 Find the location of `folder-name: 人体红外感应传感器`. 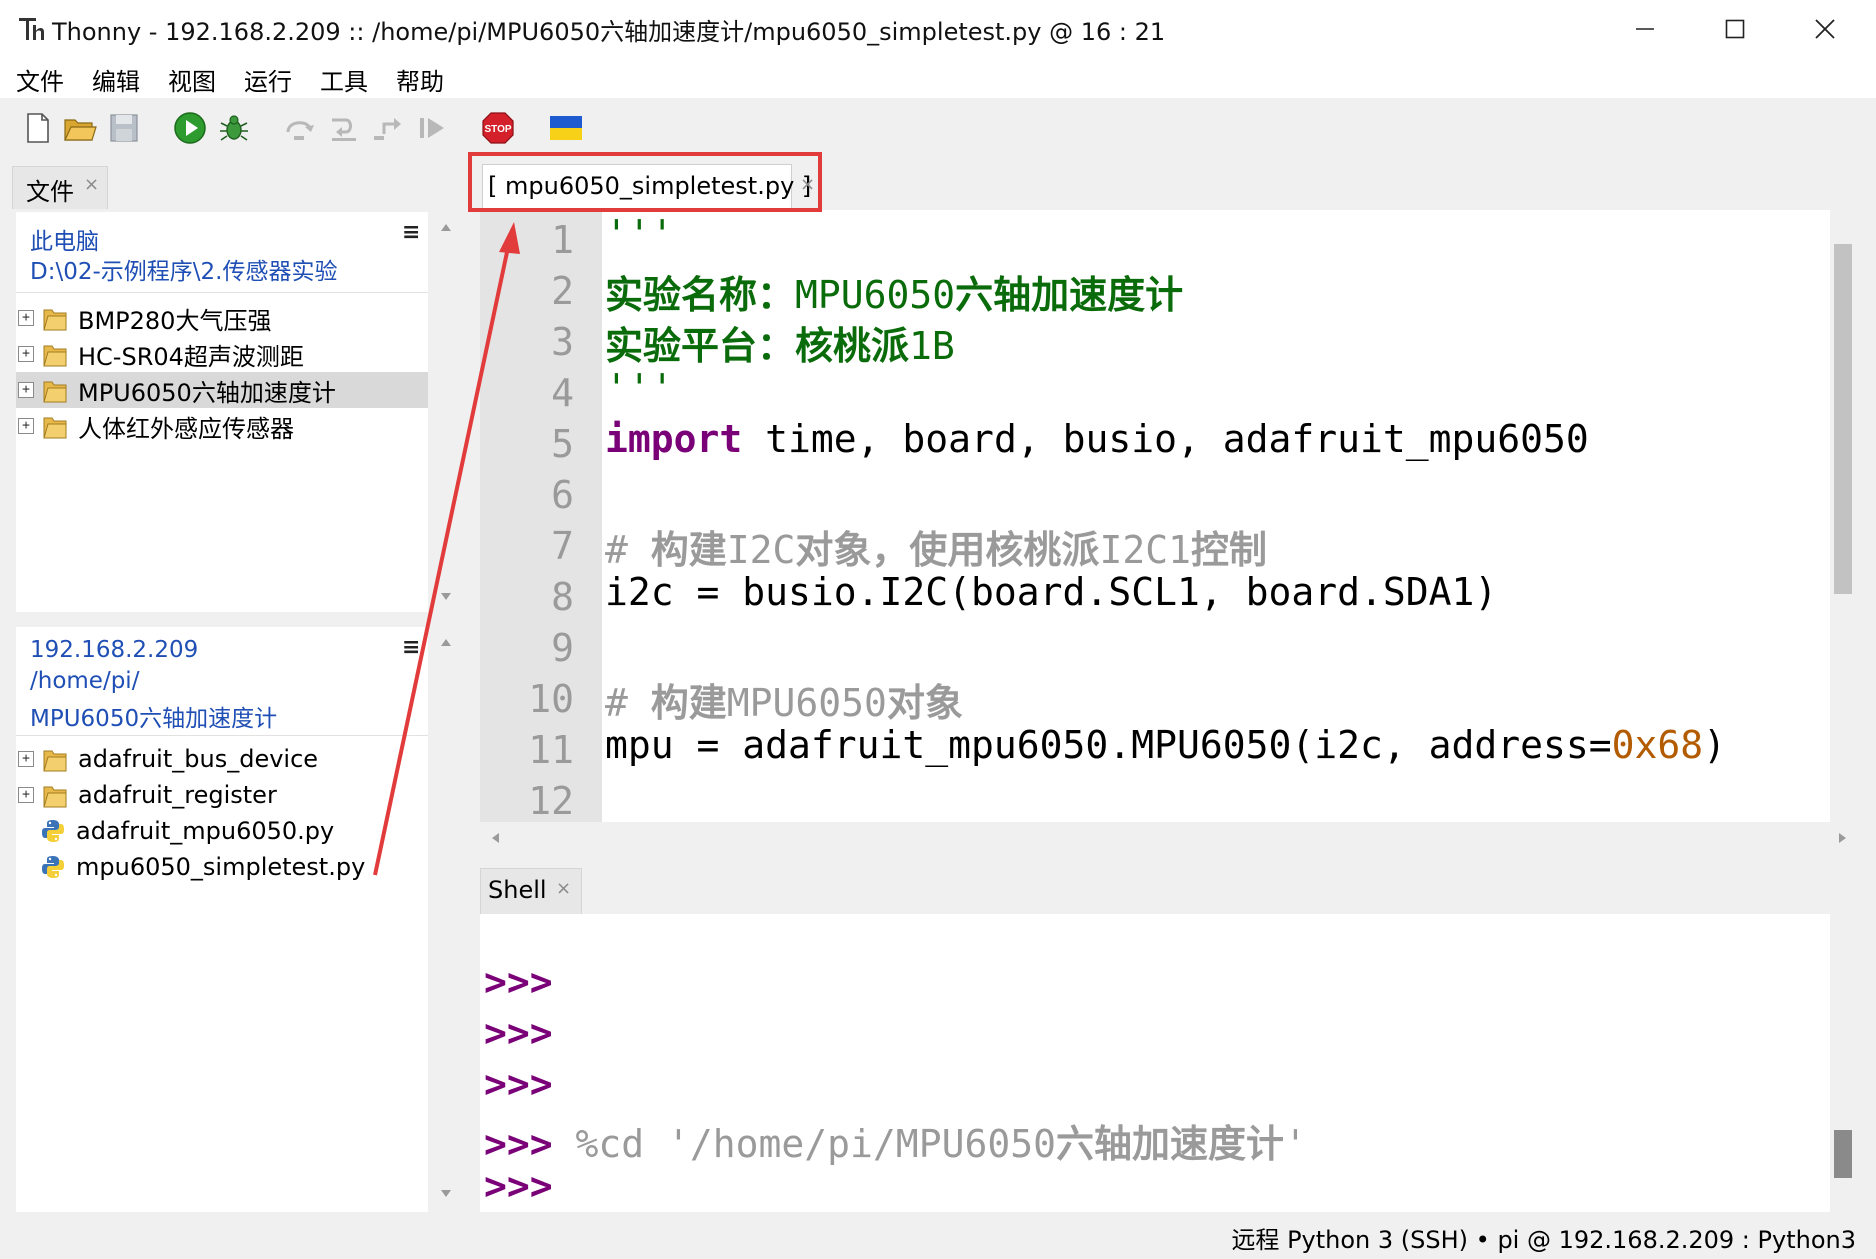

folder-name: 人体红外感应传感器 is located at coordinates (186, 428).